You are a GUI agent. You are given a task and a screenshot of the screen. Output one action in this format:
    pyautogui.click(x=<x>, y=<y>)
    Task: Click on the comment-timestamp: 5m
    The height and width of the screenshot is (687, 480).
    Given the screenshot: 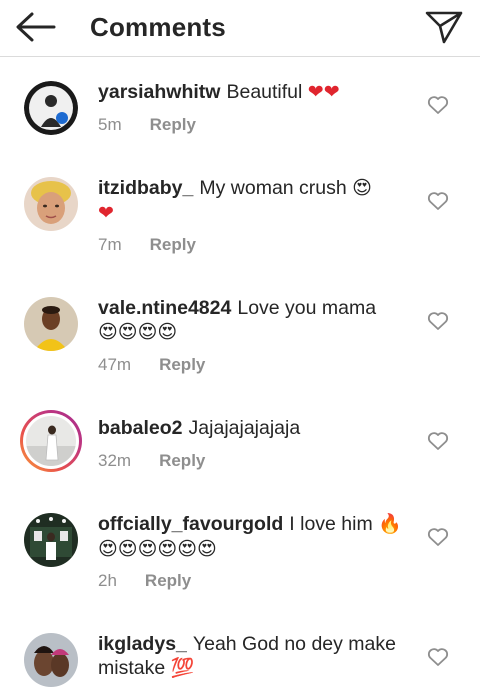 What is the action you would take?
    pyautogui.click(x=110, y=124)
    